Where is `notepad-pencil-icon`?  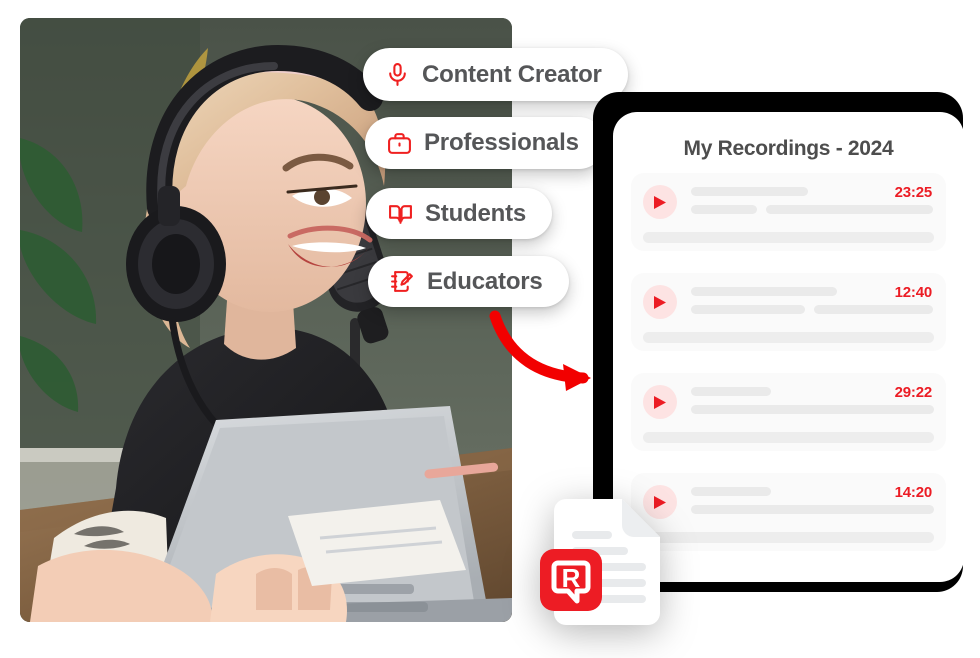
notepad-pencil-icon is located at coordinates (402, 281).